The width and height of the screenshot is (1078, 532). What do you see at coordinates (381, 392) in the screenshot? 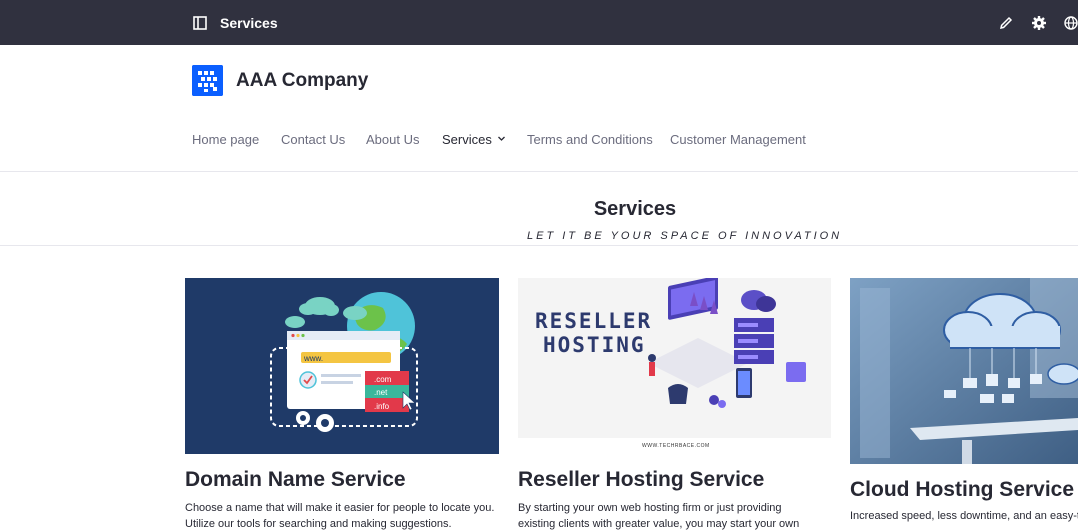
I see `tld-net: .net` at bounding box center [381, 392].